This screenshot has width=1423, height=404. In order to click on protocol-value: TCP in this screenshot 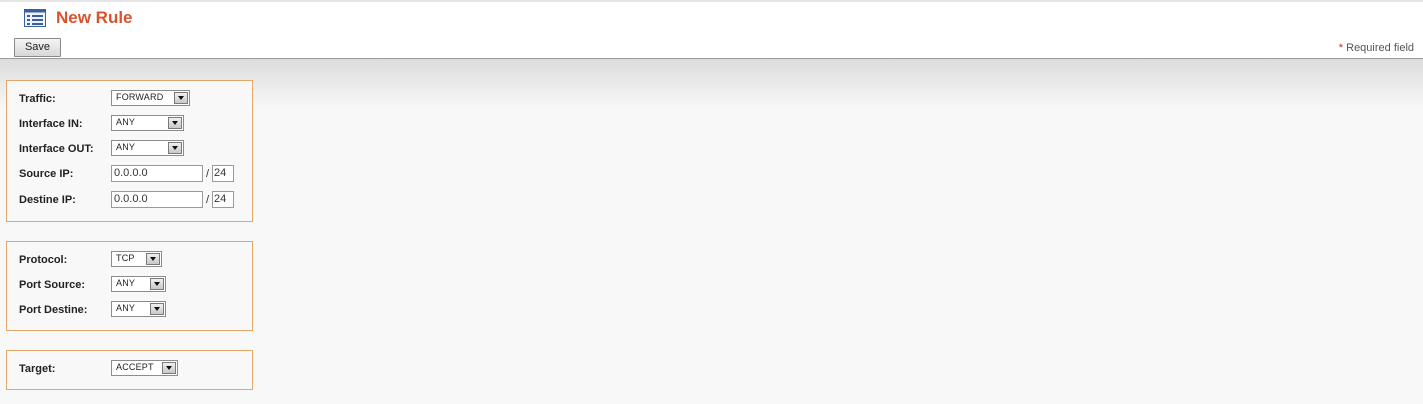, I will do `click(125, 258)`.